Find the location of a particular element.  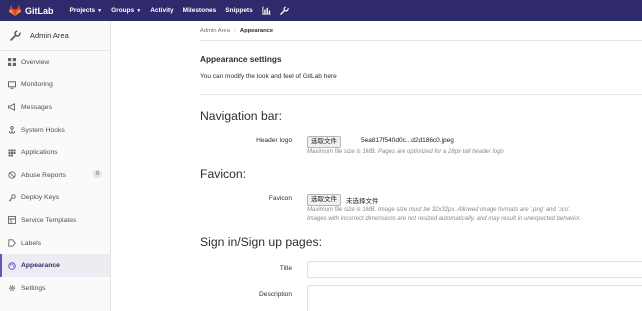

sidebar-item-applications: Applications is located at coordinates (55, 152).